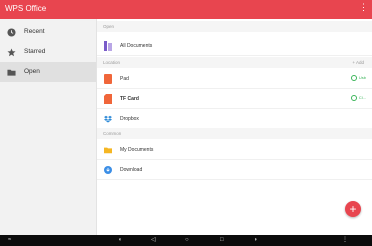 This screenshot has height=246, width=372. Describe the element at coordinates (136, 46) in the screenshot. I see `list-item-label: All Documents` at that location.